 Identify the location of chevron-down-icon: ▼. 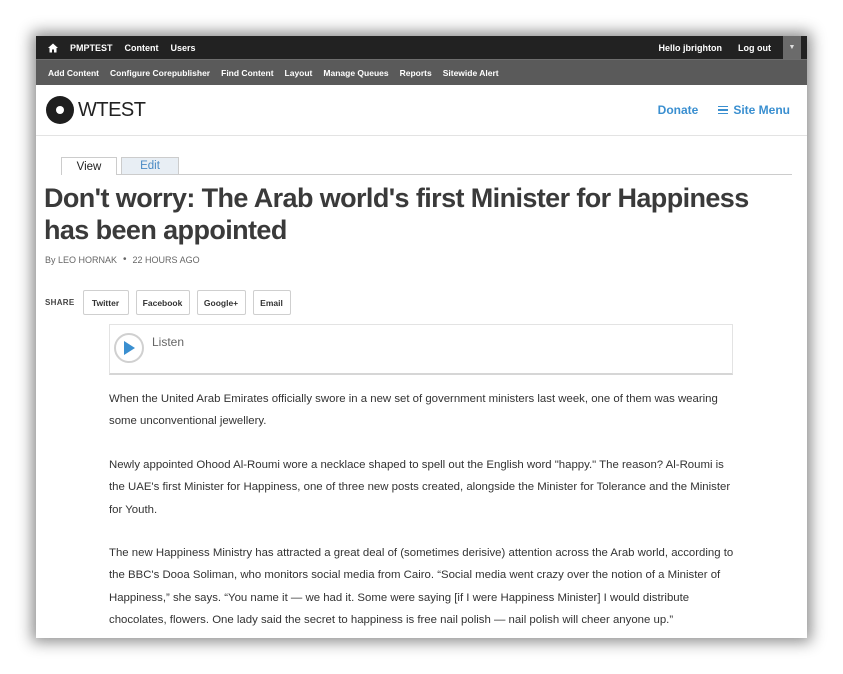
(792, 47).